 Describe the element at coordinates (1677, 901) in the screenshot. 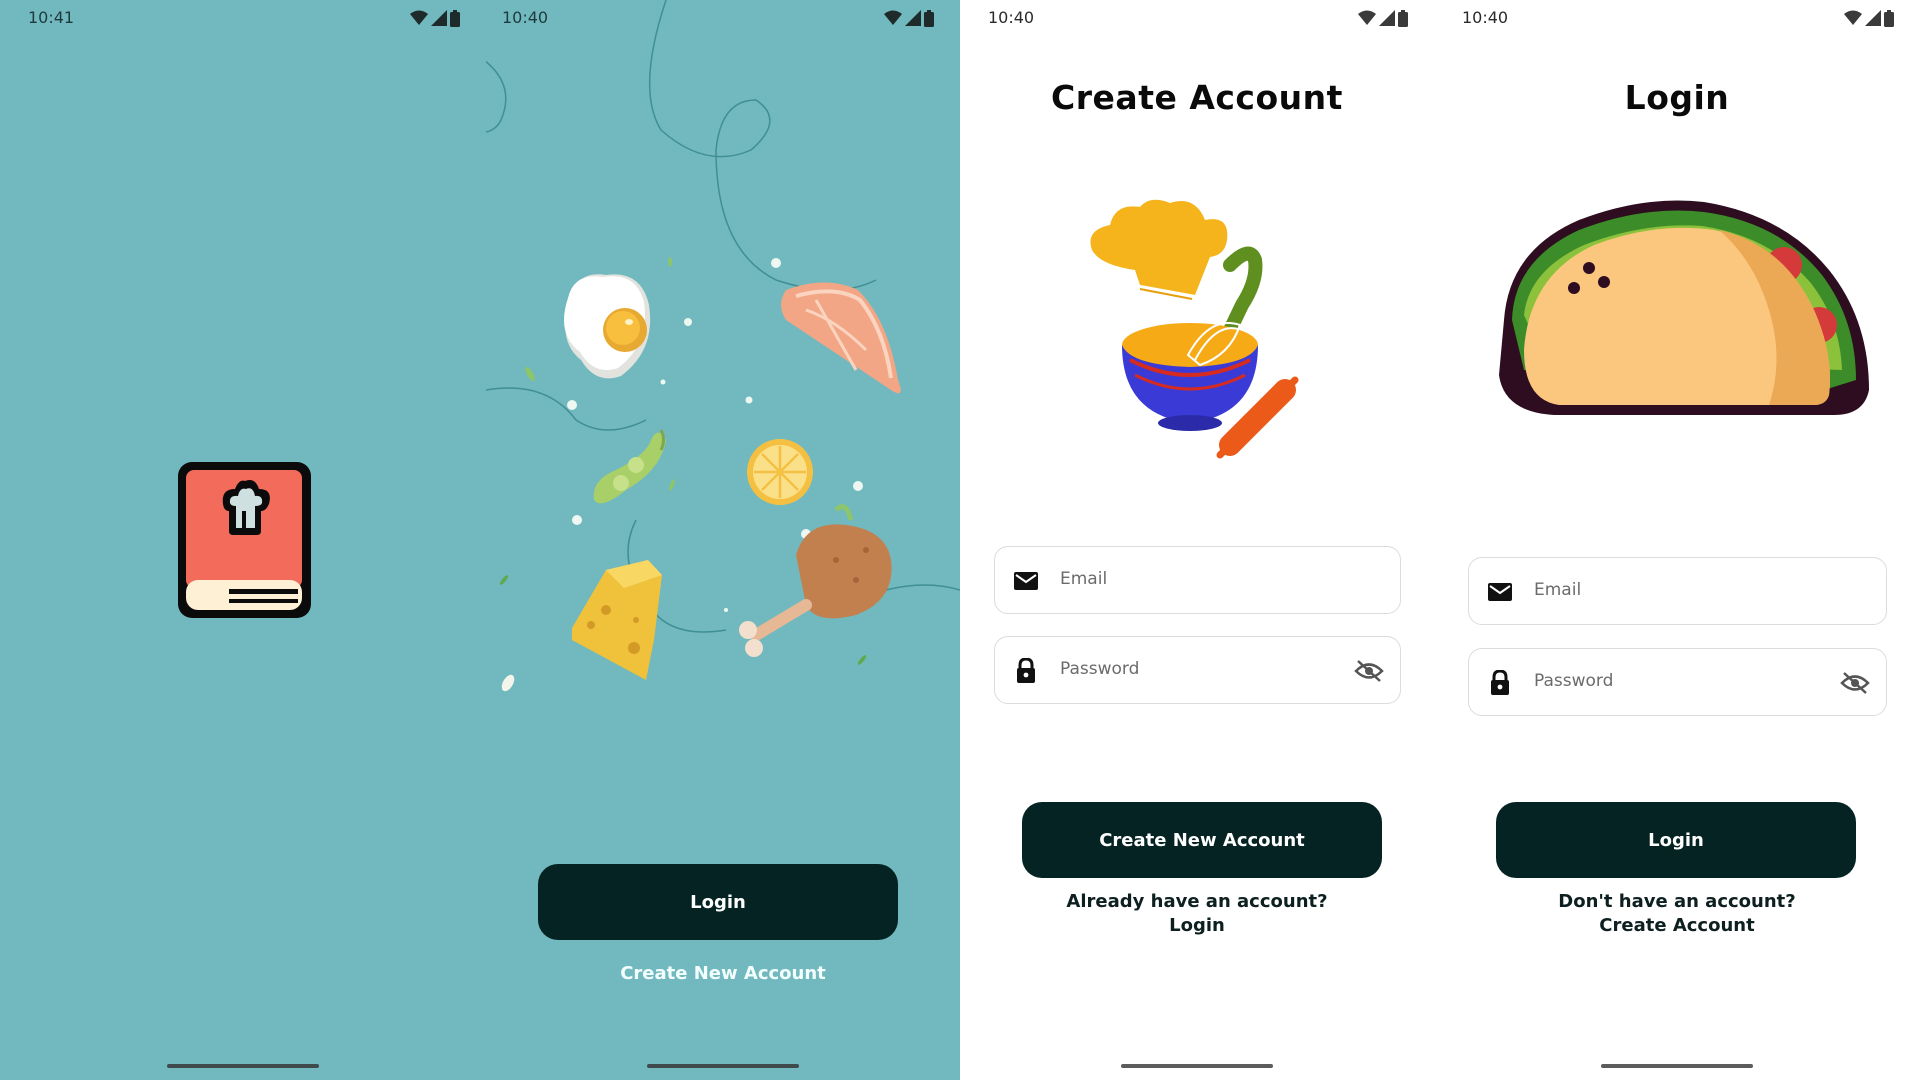

I see `create-account-prompt-text: Don't have an account?` at that location.